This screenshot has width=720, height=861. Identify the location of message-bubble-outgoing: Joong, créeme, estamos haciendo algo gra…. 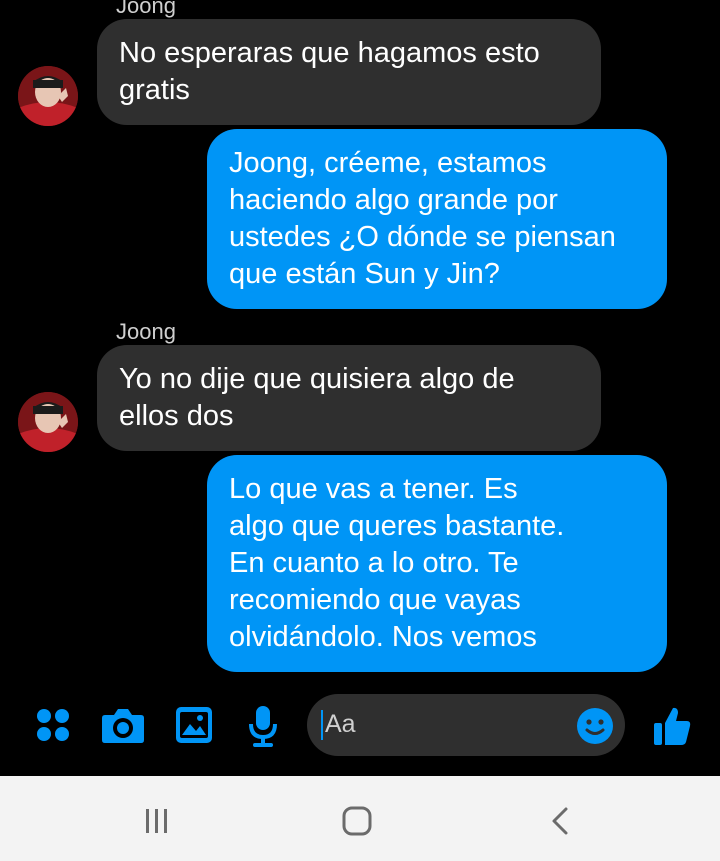
(437, 219).